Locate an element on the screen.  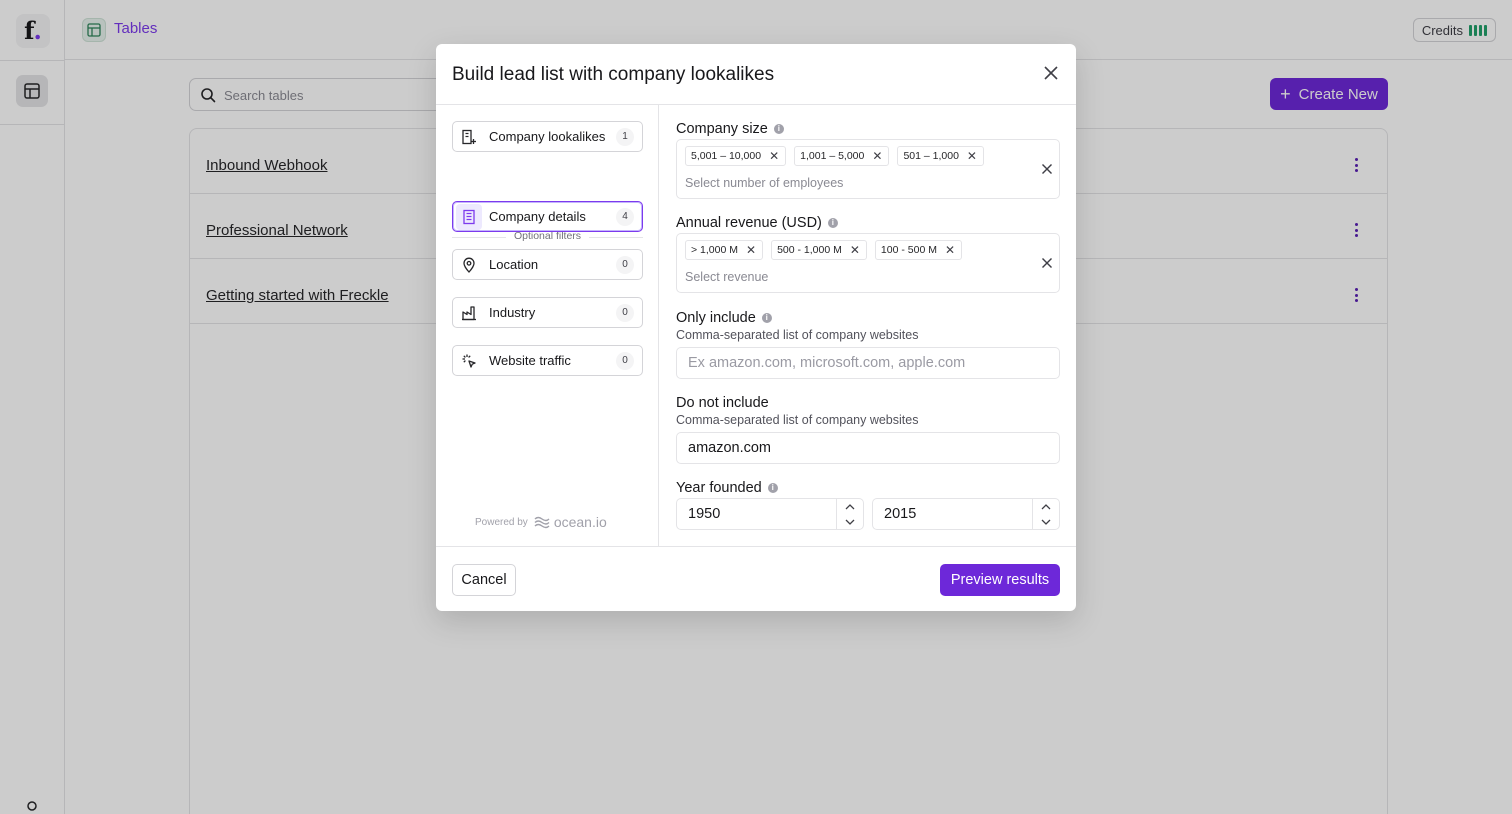
modal-header: Build lead list with company lookalikes is located at coordinates (756, 74).